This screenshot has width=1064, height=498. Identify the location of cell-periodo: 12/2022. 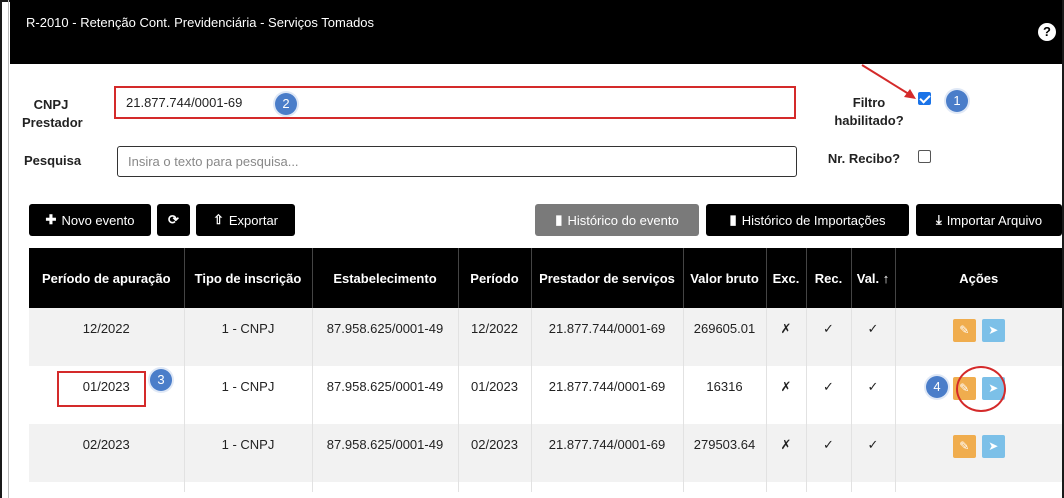
(495, 337).